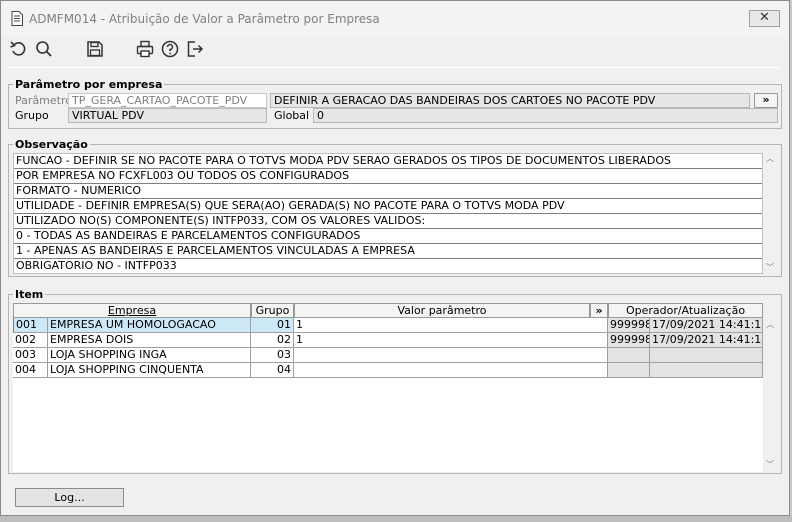  Describe the element at coordinates (395, 50) in the screenshot. I see `toolbar` at that location.